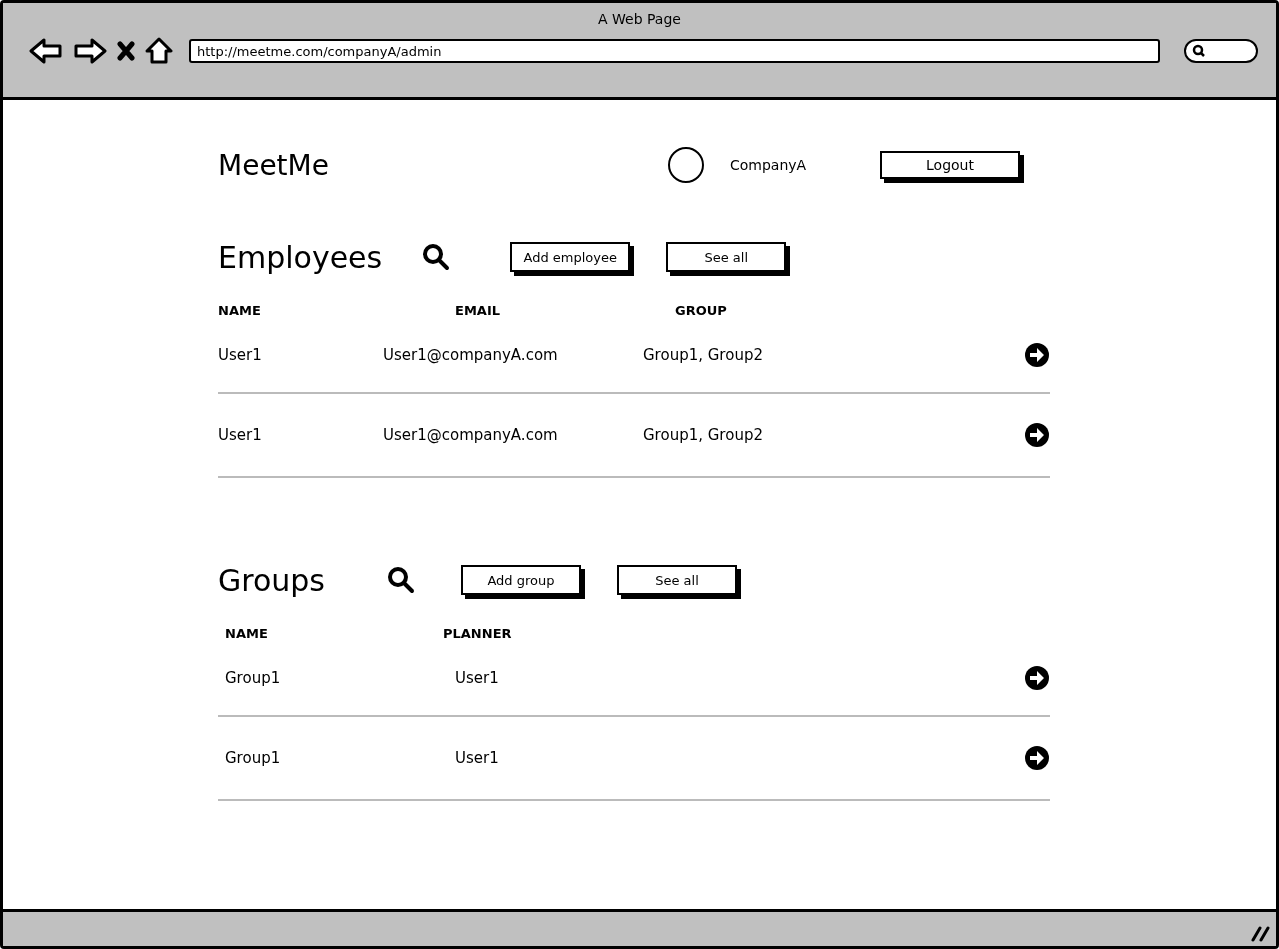  Describe the element at coordinates (300, 257) in the screenshot. I see `section-title: Employees` at that location.